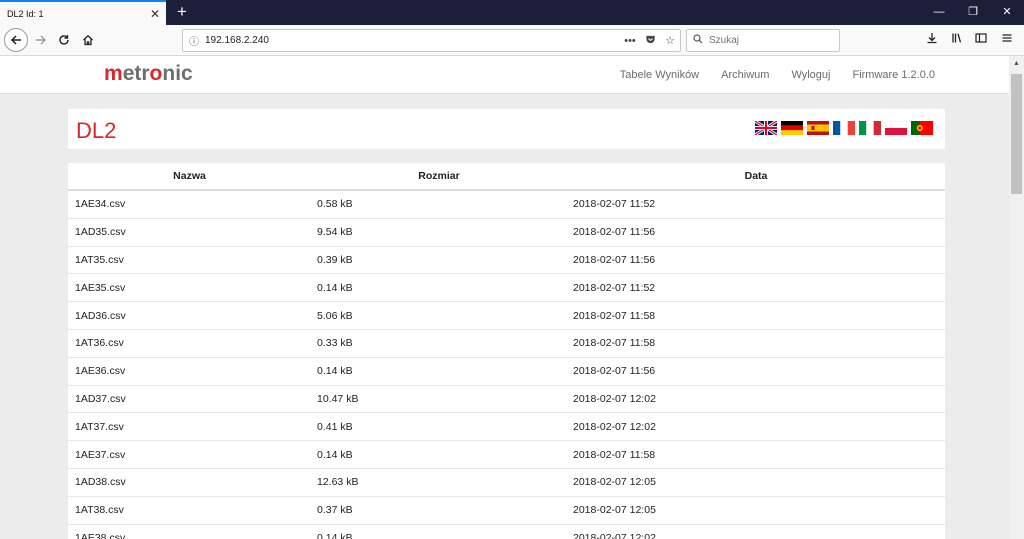 The height and width of the screenshot is (539, 1024). I want to click on restore-window-button: ❐, so click(973, 12).